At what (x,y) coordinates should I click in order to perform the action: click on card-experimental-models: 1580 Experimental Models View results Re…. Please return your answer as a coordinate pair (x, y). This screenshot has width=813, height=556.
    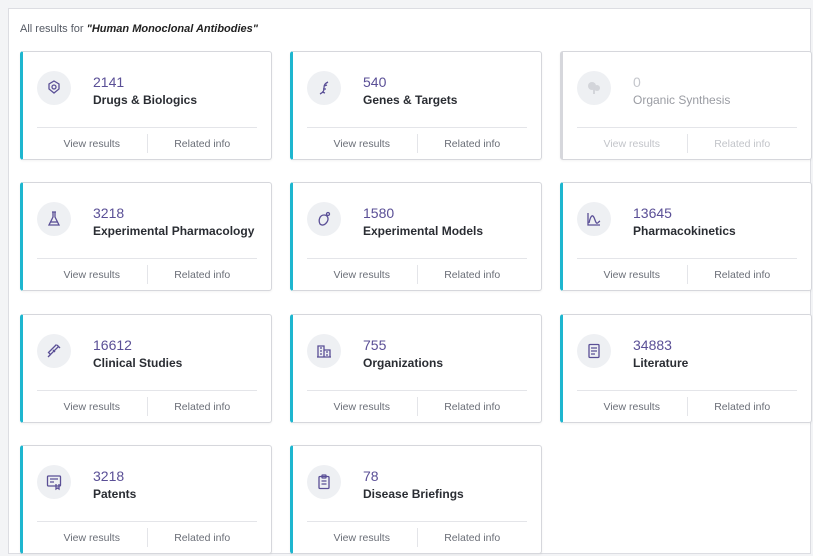
    Looking at the image, I should click on (416, 236).